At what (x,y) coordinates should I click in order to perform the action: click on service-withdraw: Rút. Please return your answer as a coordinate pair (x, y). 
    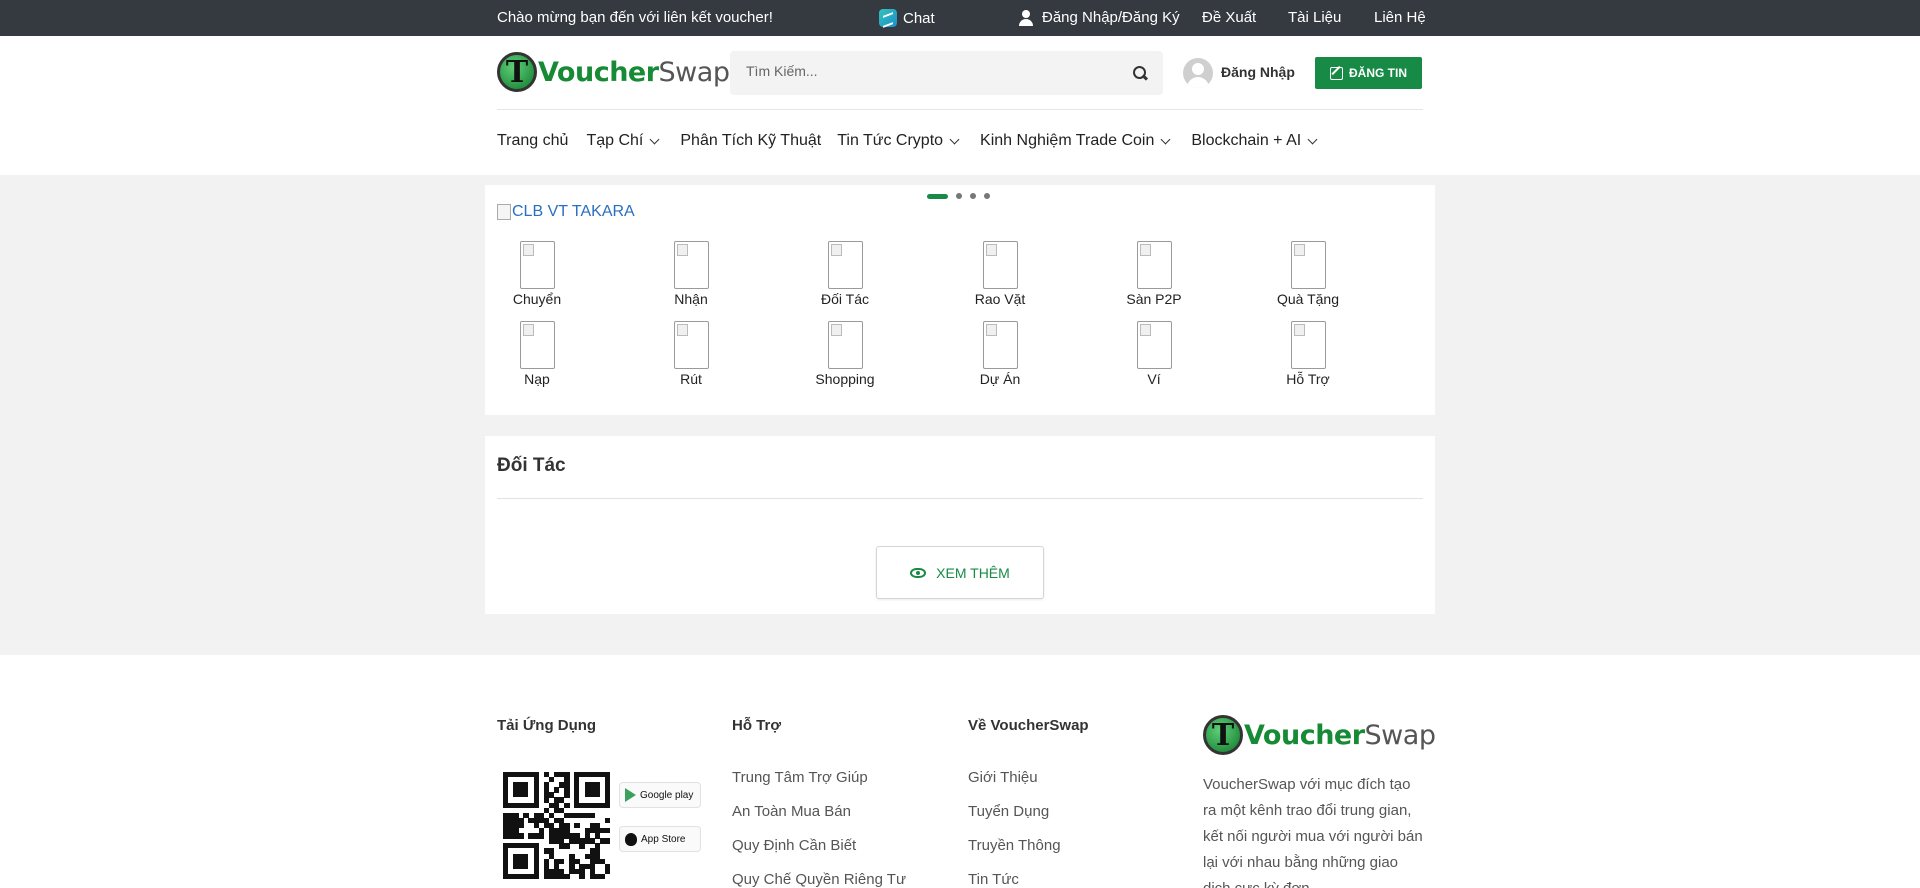
    Looking at the image, I should click on (691, 354).